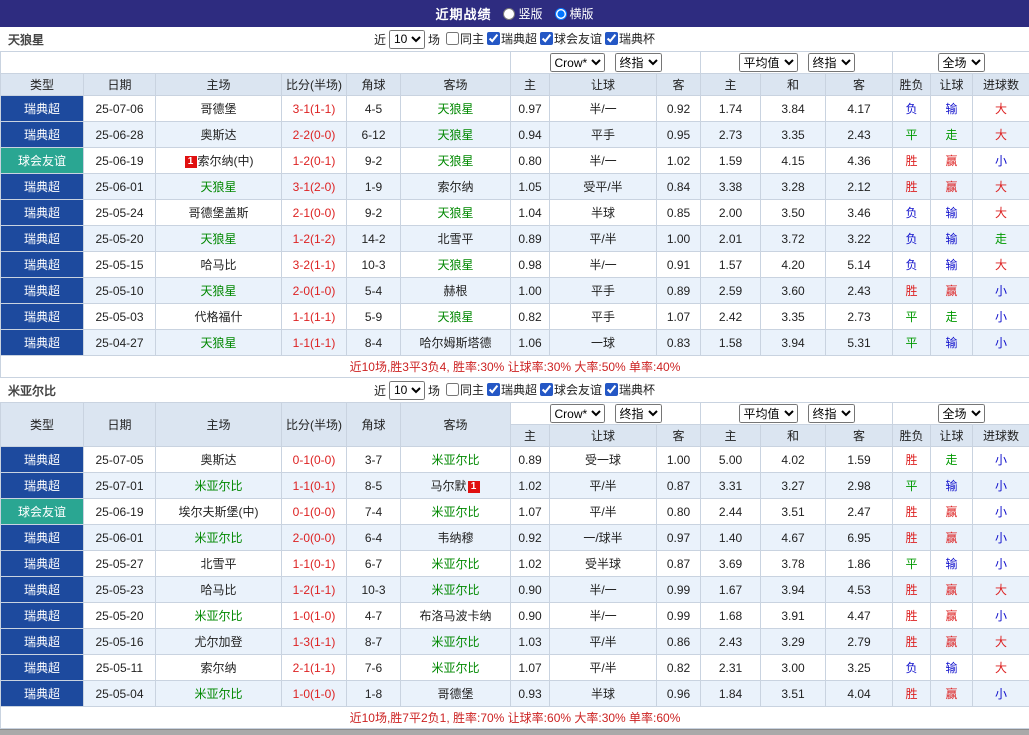 The height and width of the screenshot is (735, 1029). What do you see at coordinates (530, 668) in the screenshot?
I see `ah-home-odds: 1.07` at bounding box center [530, 668].